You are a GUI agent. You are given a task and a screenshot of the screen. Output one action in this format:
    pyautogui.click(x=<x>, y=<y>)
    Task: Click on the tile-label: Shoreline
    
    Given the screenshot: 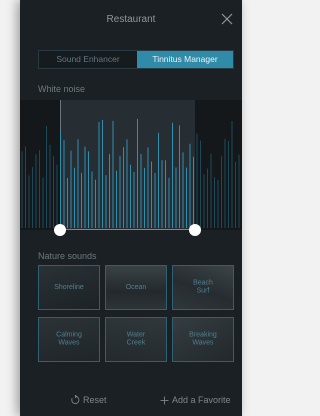 What is the action you would take?
    pyautogui.click(x=69, y=287)
    